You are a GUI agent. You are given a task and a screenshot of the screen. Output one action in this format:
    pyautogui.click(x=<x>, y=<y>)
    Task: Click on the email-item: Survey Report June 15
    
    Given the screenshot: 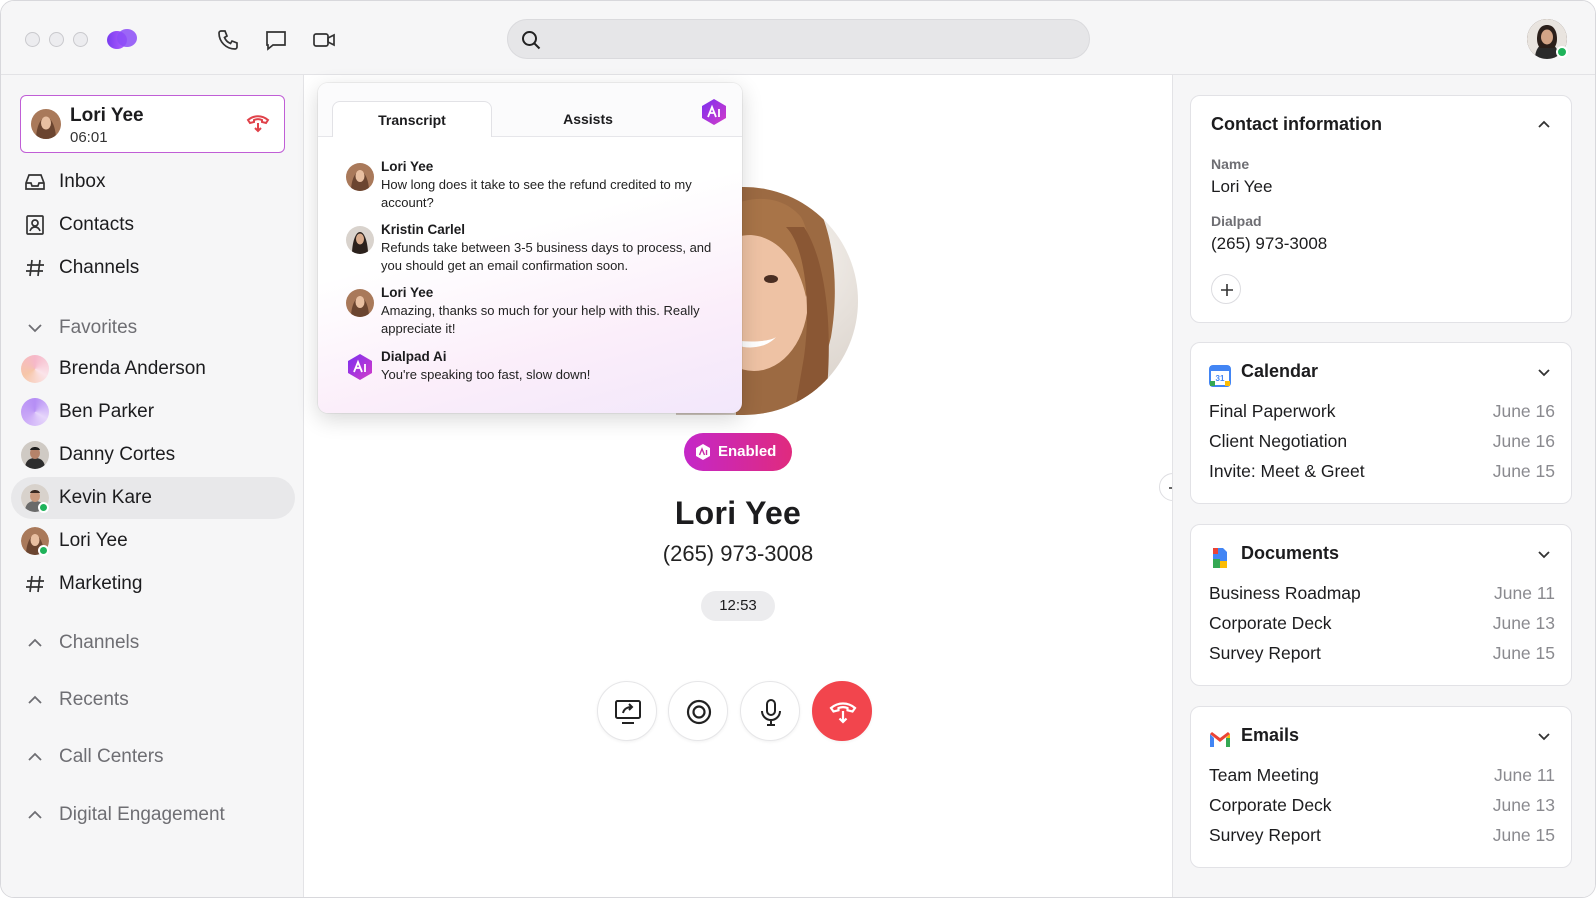 What is the action you would take?
    pyautogui.click(x=1382, y=837)
    